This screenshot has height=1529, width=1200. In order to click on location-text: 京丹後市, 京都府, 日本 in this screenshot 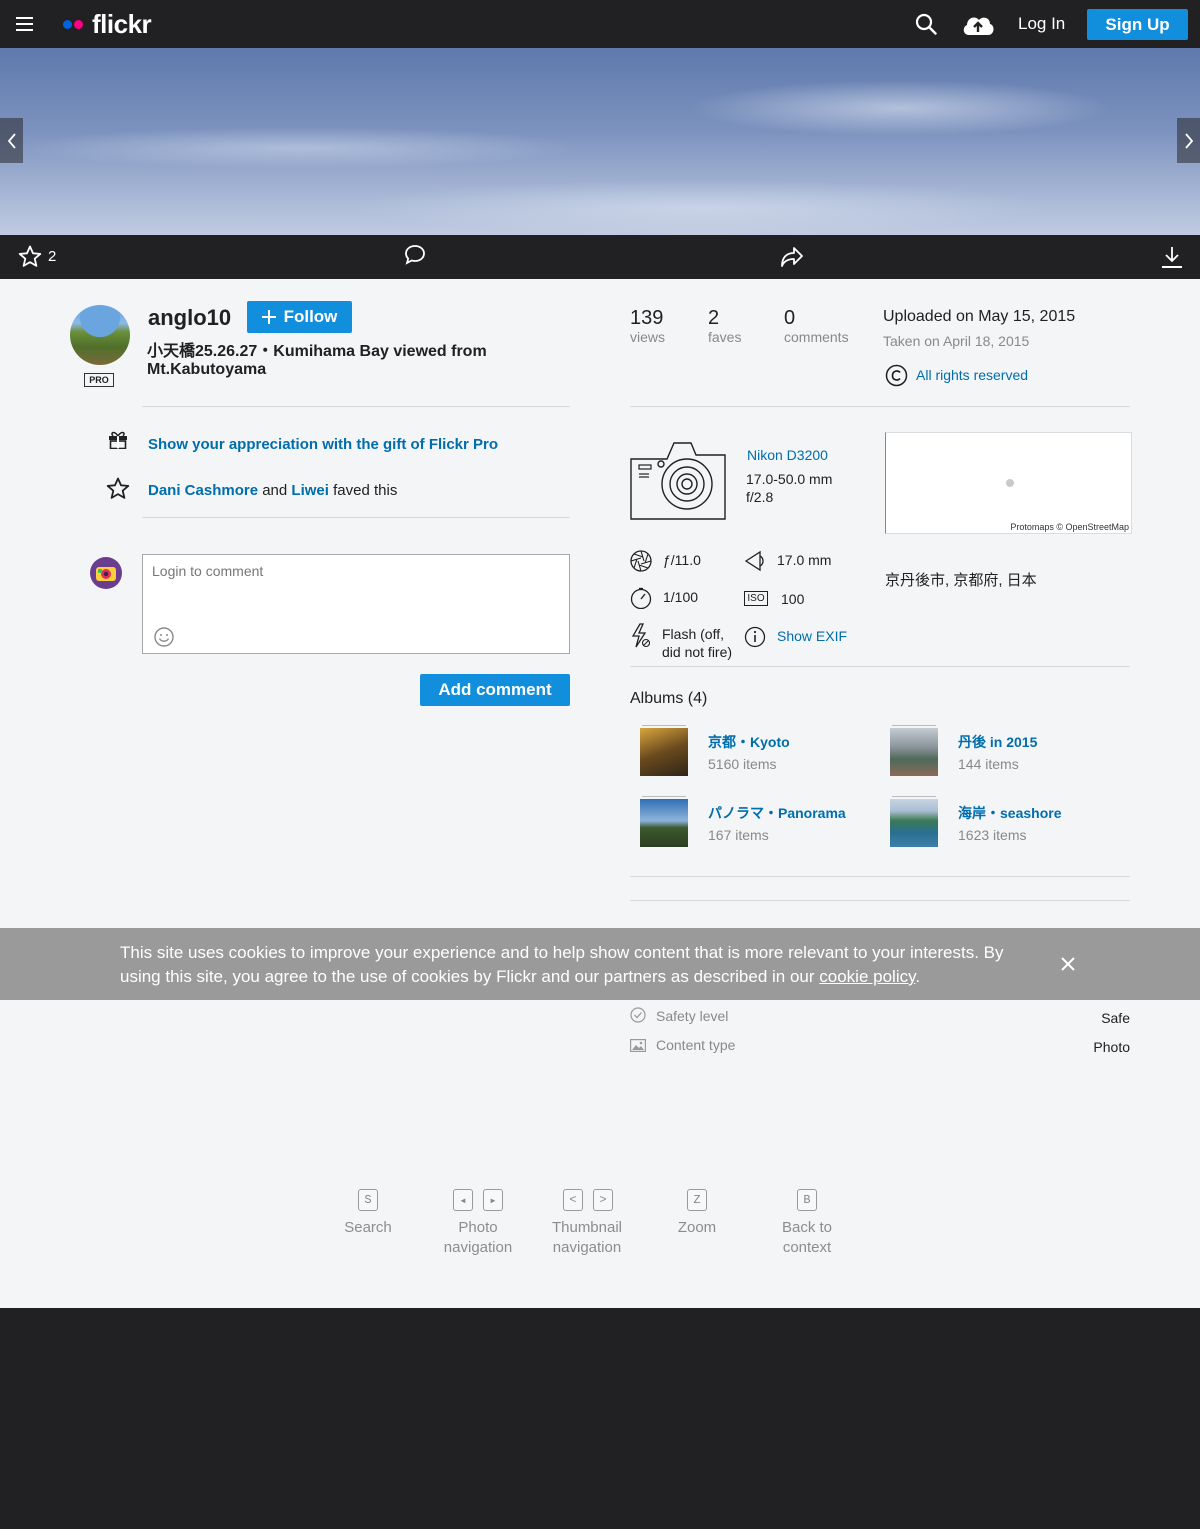, I will do `click(961, 579)`.